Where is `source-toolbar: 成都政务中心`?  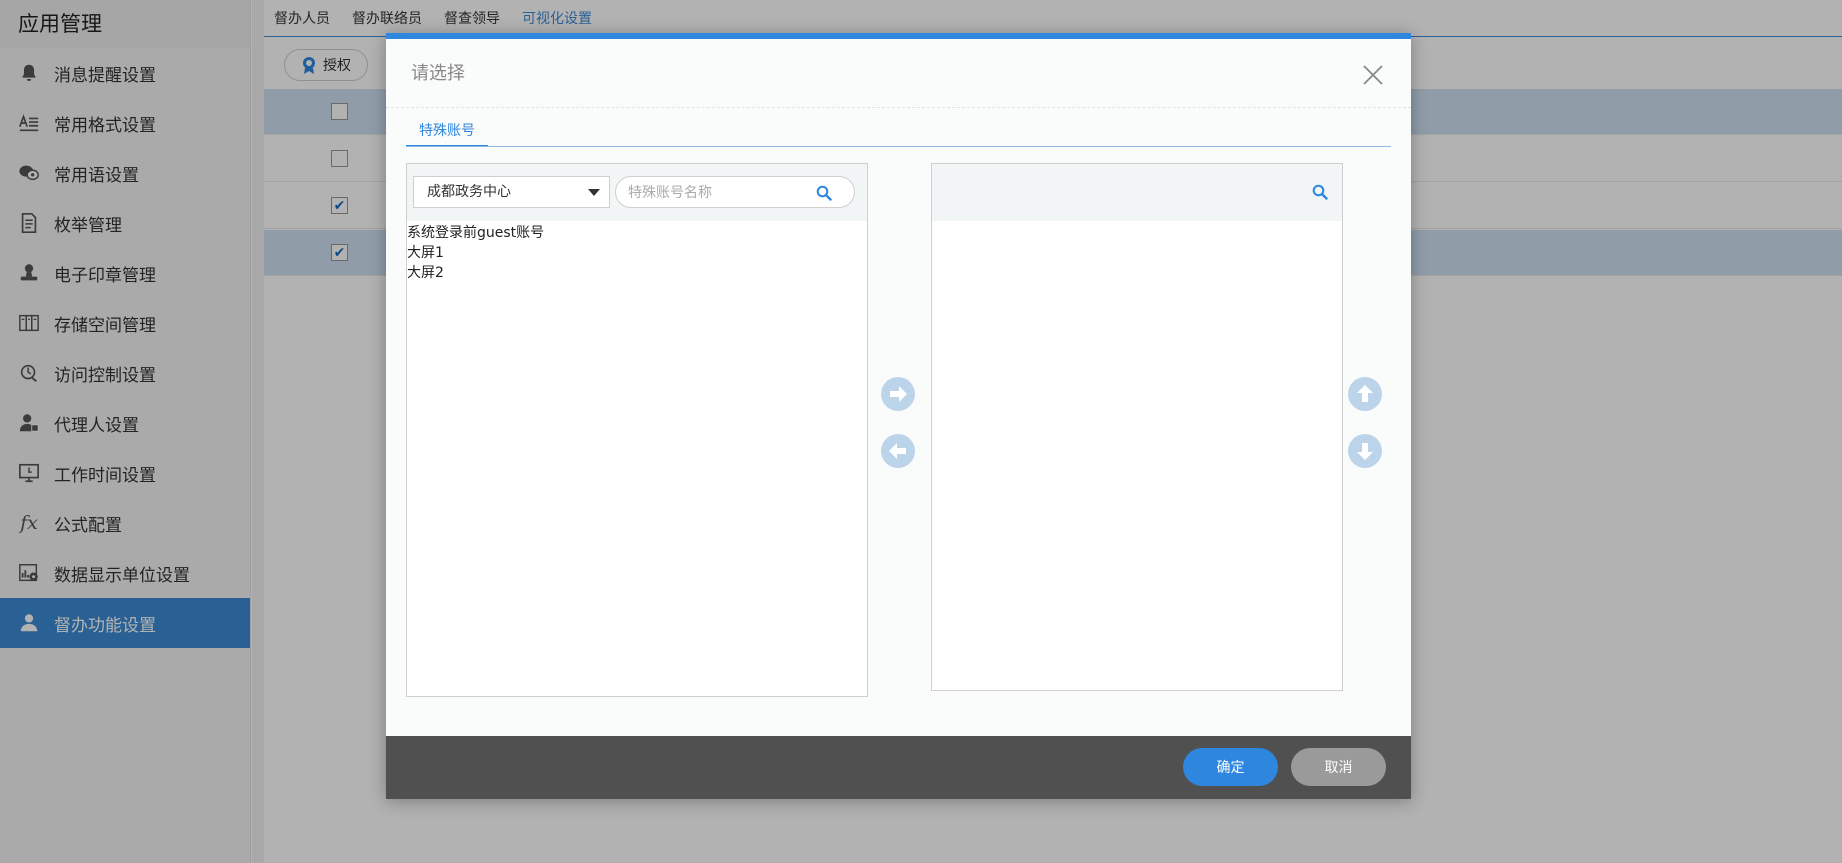
source-toolbar: 成都政务中心 is located at coordinates (637, 192).